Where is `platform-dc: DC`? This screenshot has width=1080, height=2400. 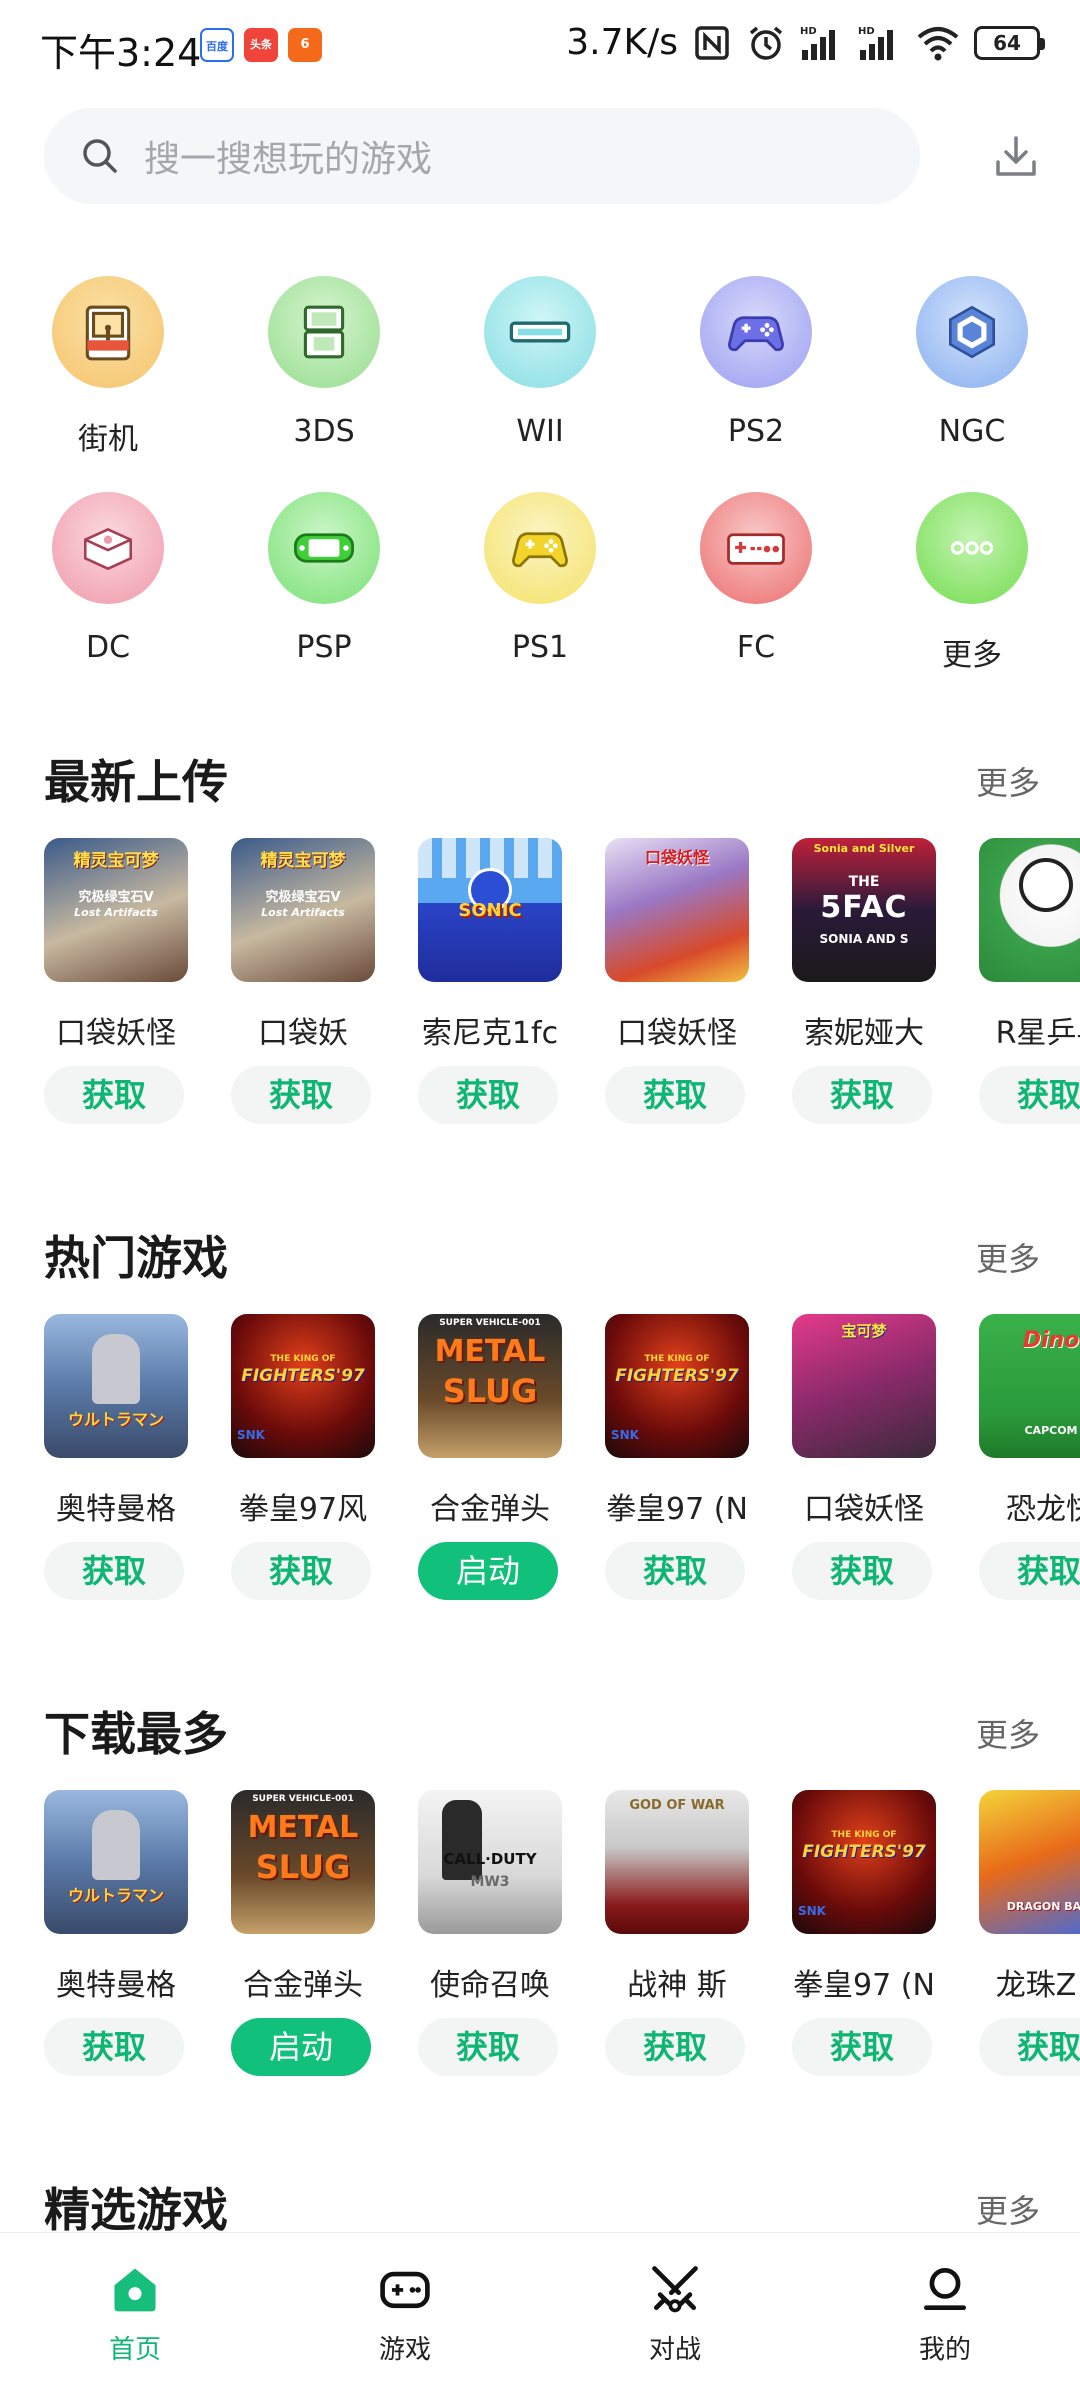 platform-dc: DC is located at coordinates (108, 600).